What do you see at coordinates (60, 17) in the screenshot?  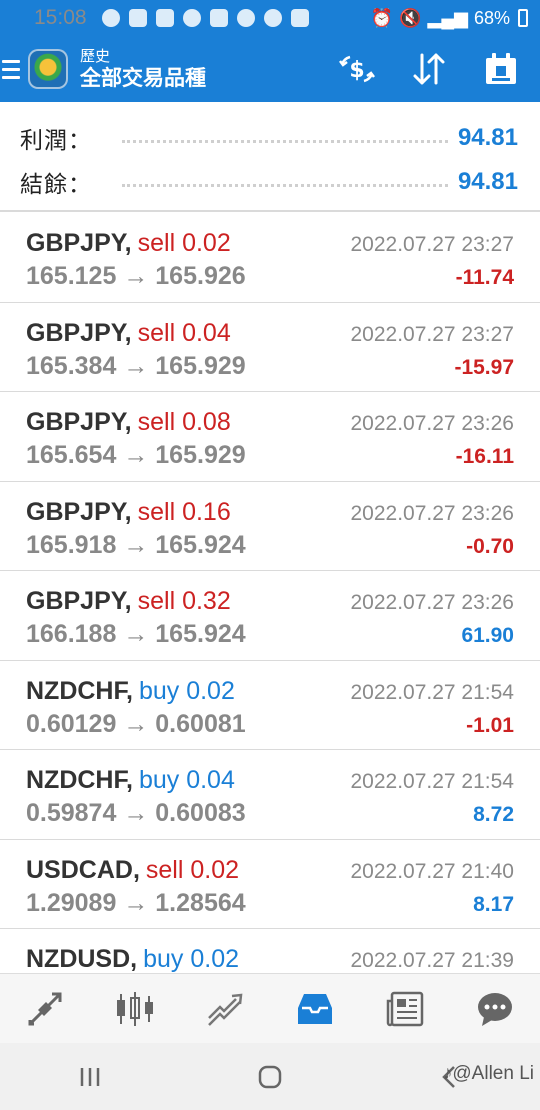 I see `status-time: 15:08` at bounding box center [60, 17].